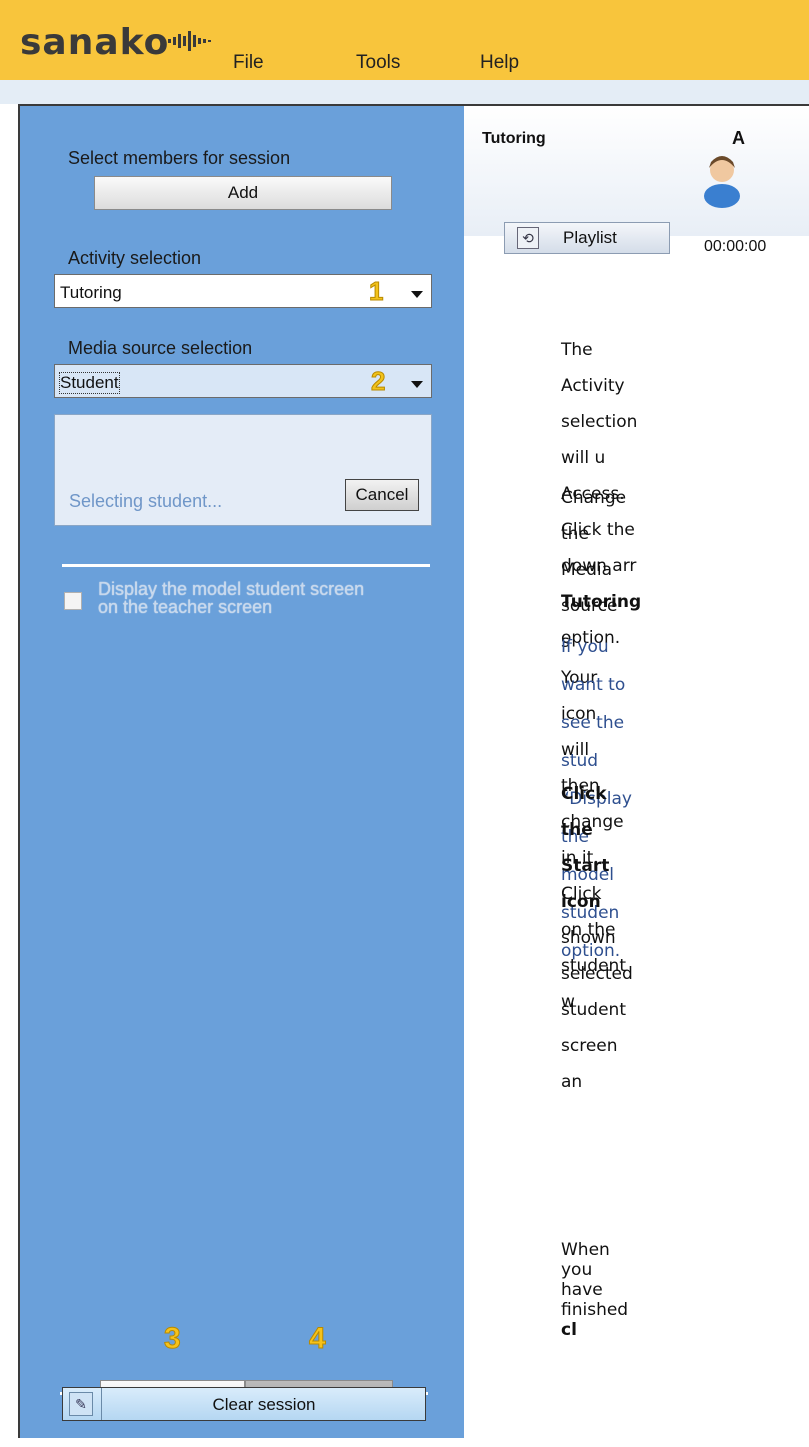 The height and width of the screenshot is (1447, 809). I want to click on title-bar: sanako File Tools Help, so click(404, 40).